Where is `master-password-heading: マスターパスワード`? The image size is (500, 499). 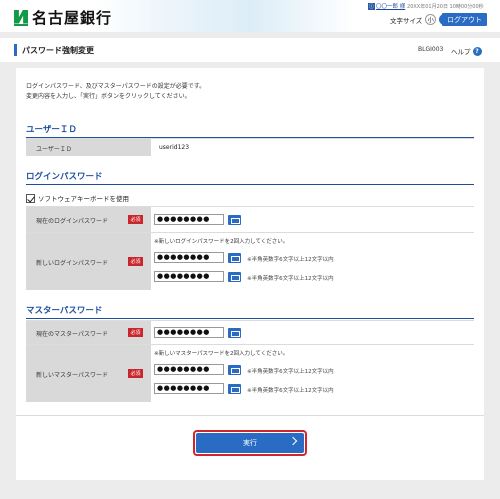
master-password-heading: マスターパスワード is located at coordinates (250, 311).